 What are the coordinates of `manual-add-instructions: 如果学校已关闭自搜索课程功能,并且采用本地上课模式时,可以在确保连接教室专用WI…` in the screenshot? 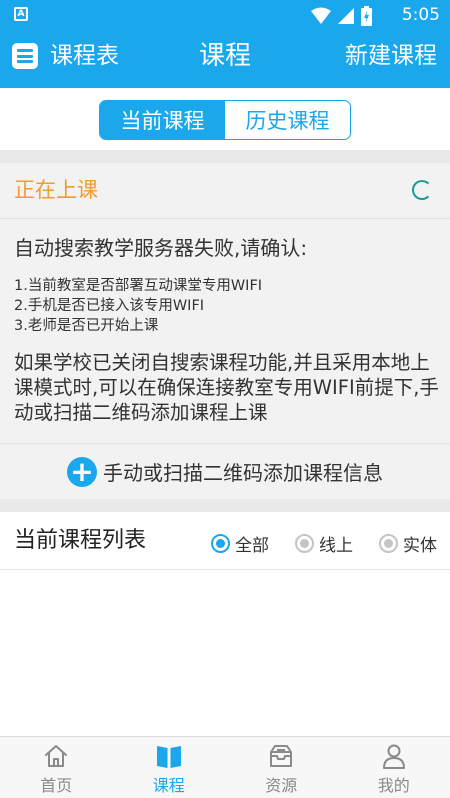 It's located at (226, 387).